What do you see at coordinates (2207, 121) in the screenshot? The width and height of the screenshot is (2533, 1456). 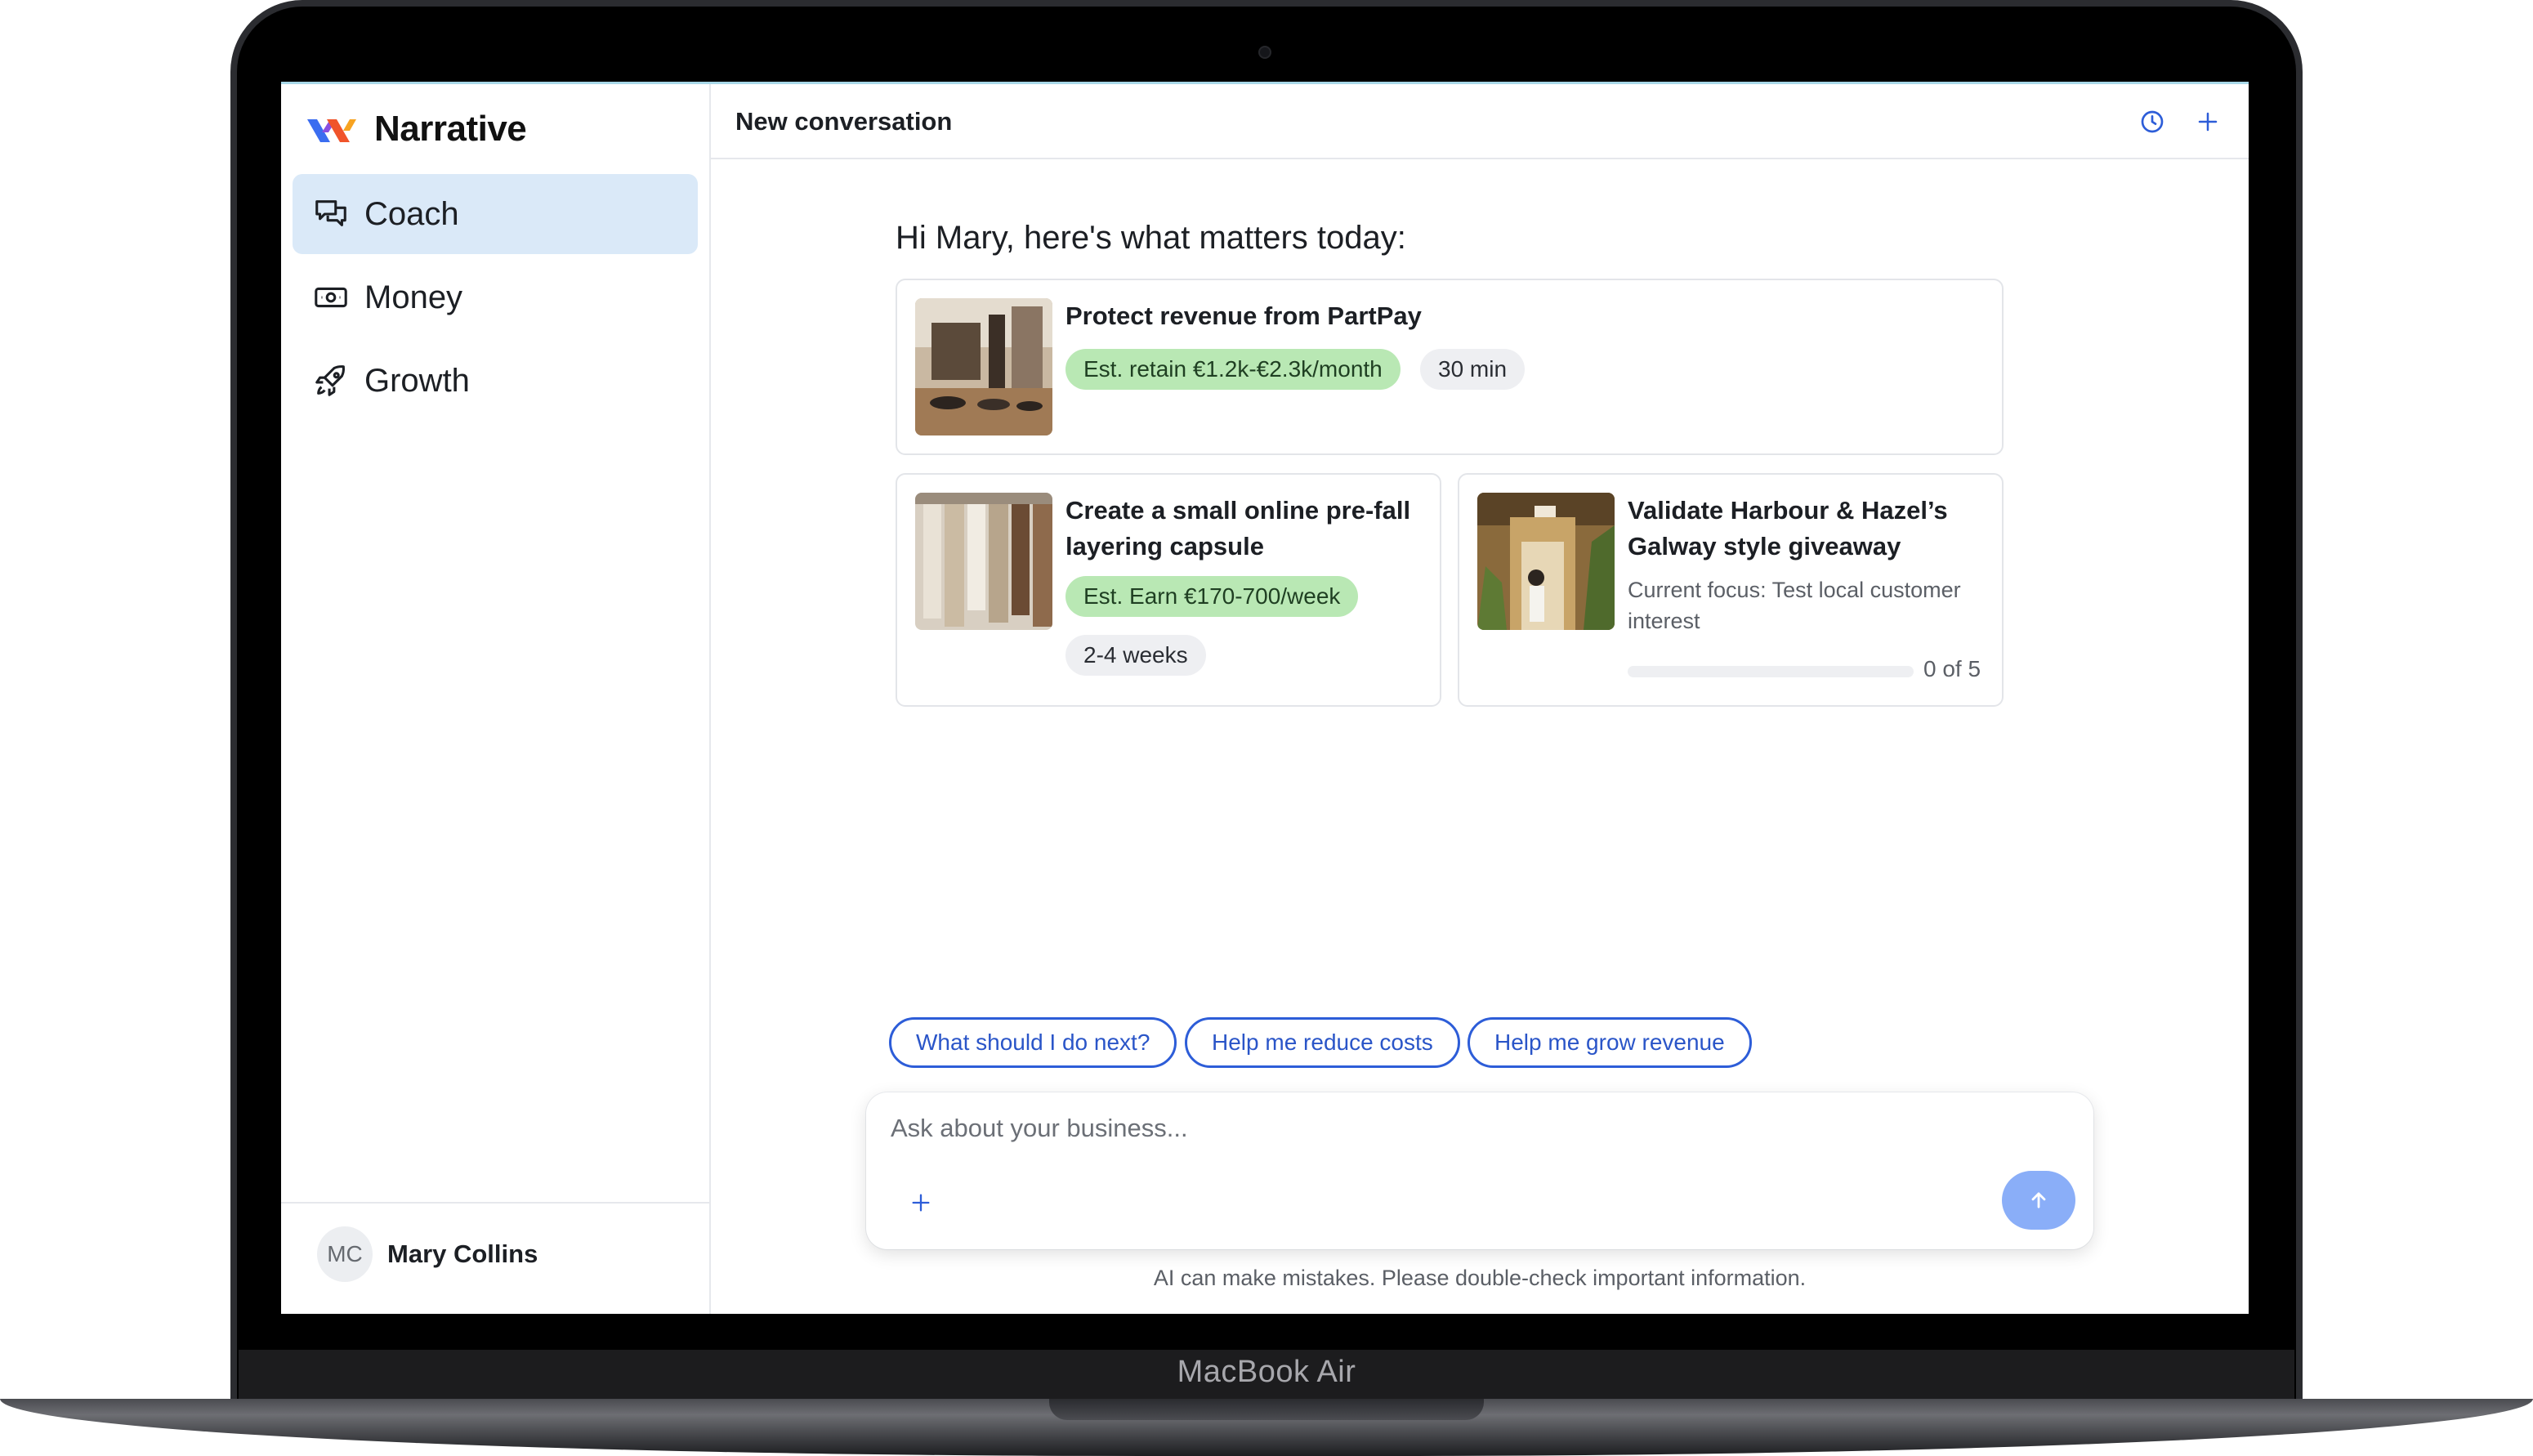 I see `new-plus-icon` at bounding box center [2207, 121].